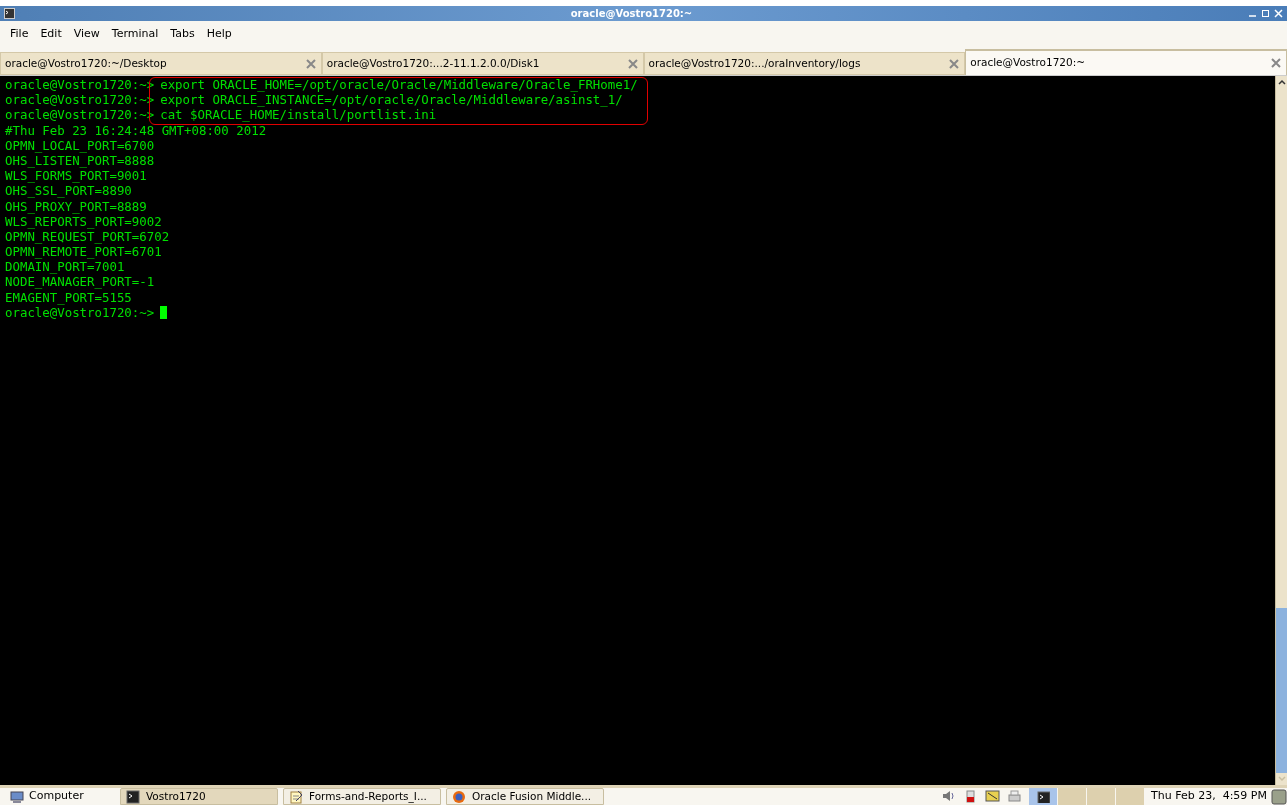  What do you see at coordinates (76, 206) in the screenshot?
I see `output-text: OHS_PROXY_PORT=8889` at bounding box center [76, 206].